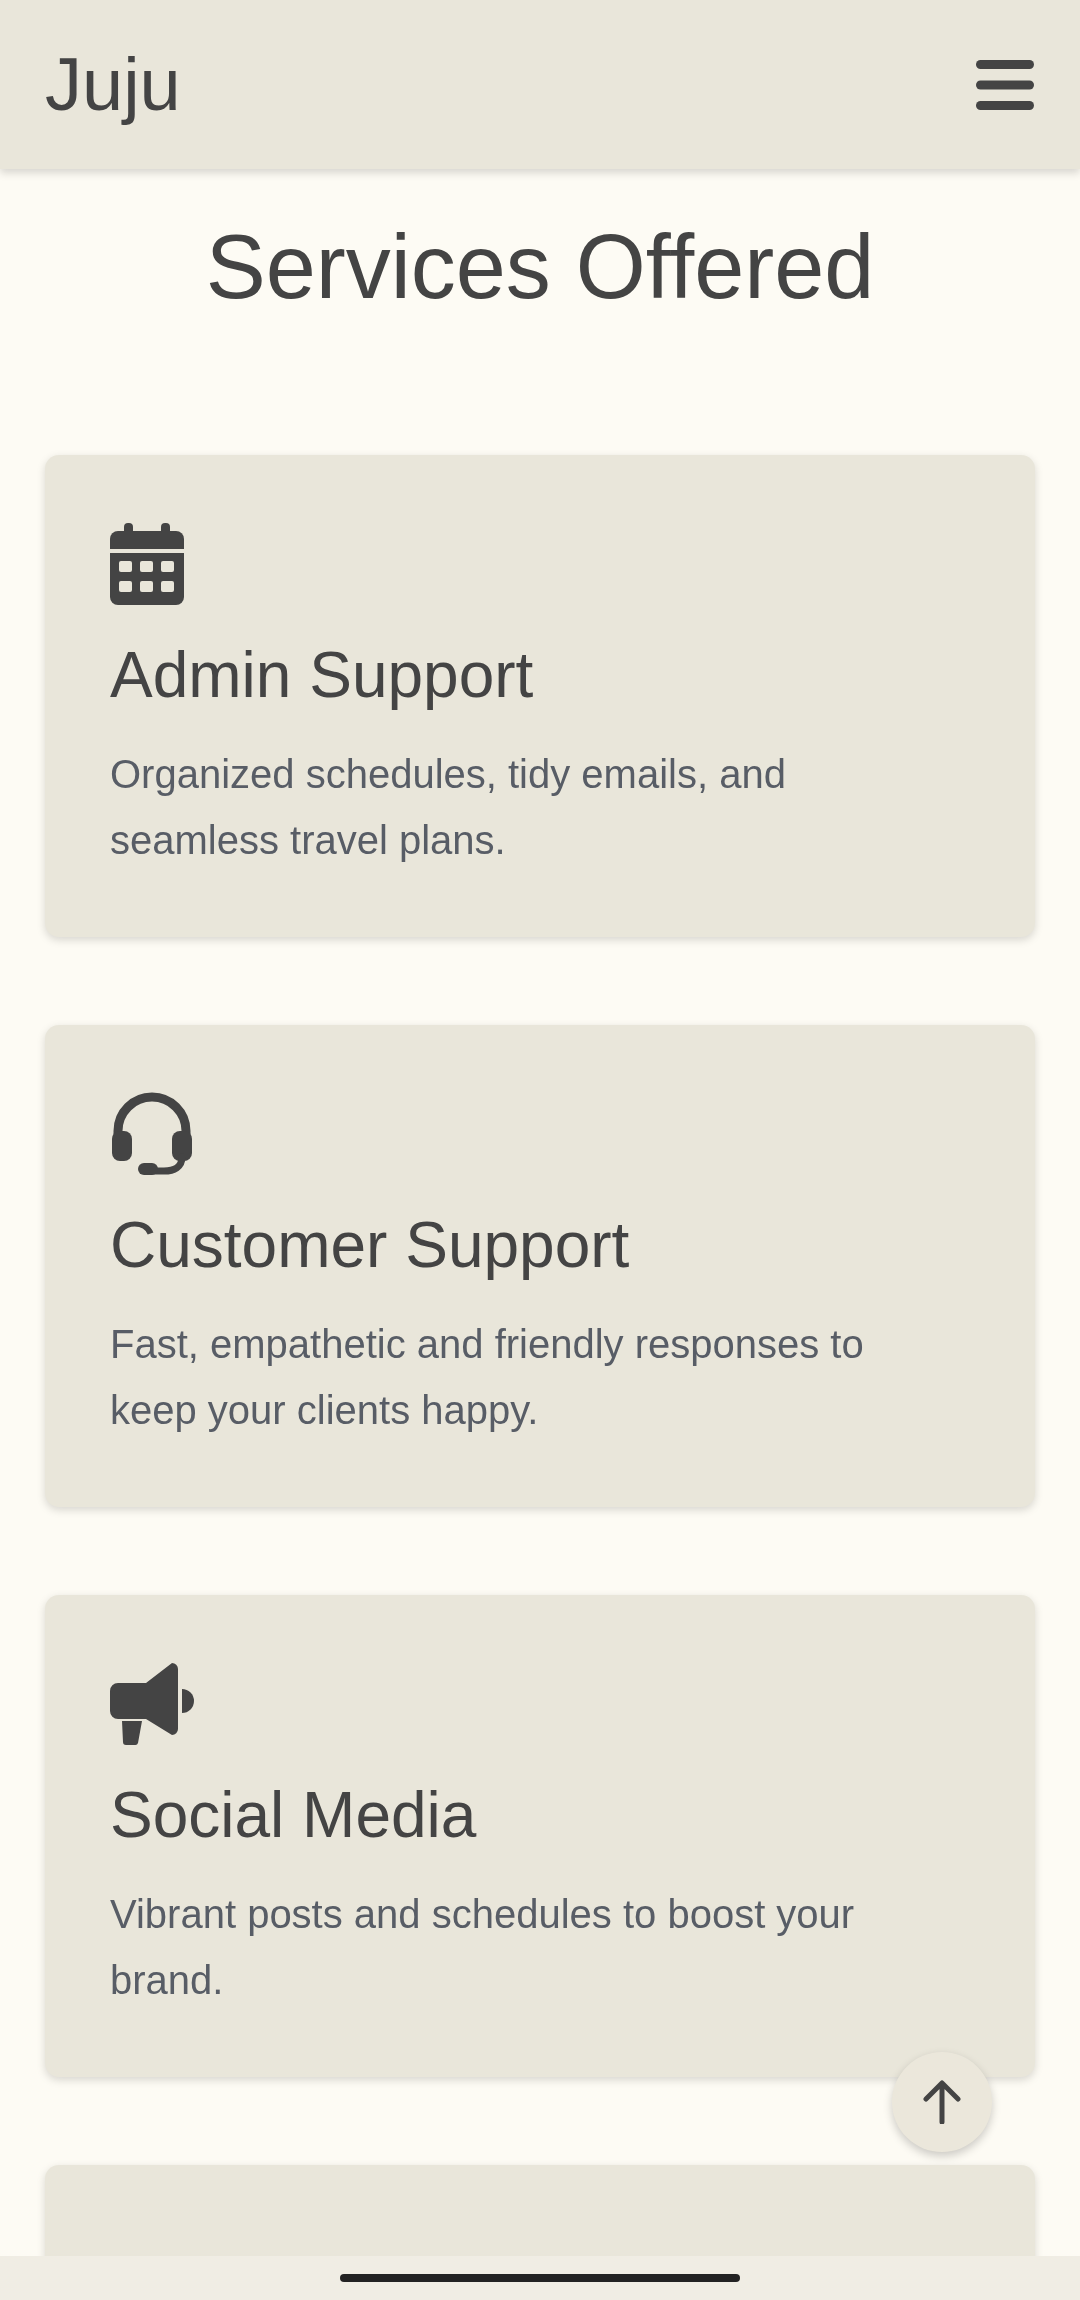 This screenshot has width=1080, height=2300. Describe the element at coordinates (152, 1703) in the screenshot. I see `megaphone-icon` at that location.